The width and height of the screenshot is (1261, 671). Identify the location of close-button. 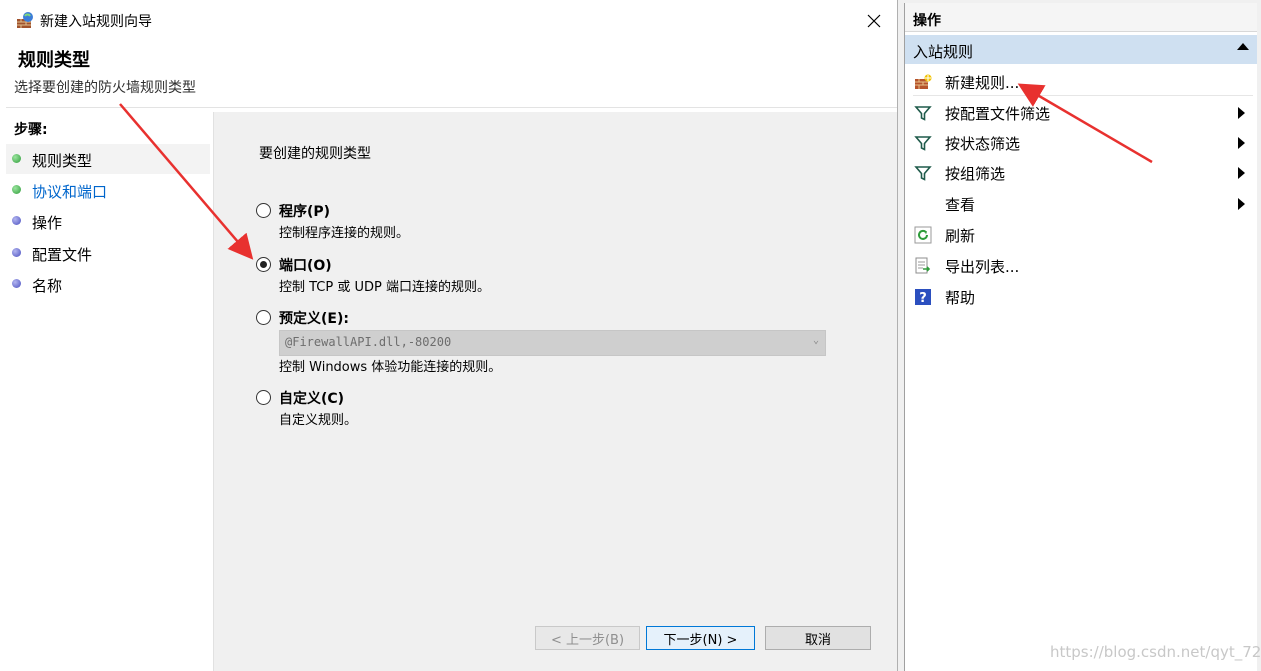
(874, 21).